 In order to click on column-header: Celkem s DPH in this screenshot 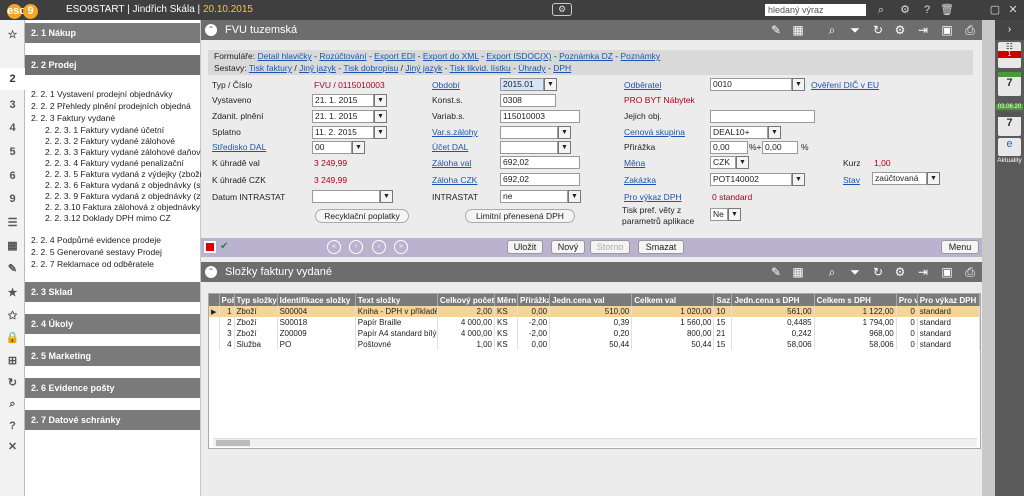, I will do `click(855, 300)`.